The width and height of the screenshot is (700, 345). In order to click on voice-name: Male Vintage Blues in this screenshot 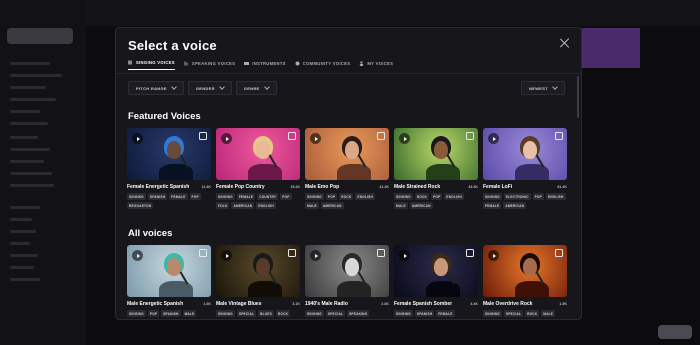, I will do `click(239, 304)`.